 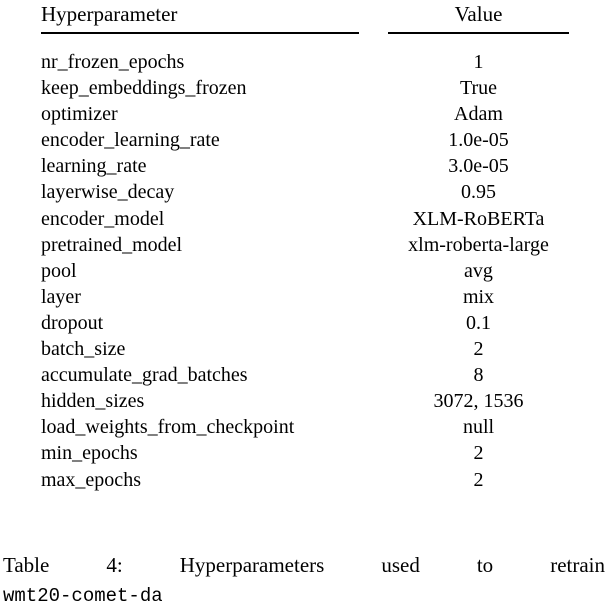 What do you see at coordinates (304, 427) in the screenshot?
I see `table-row: load_weights_from_checkpoint null` at bounding box center [304, 427].